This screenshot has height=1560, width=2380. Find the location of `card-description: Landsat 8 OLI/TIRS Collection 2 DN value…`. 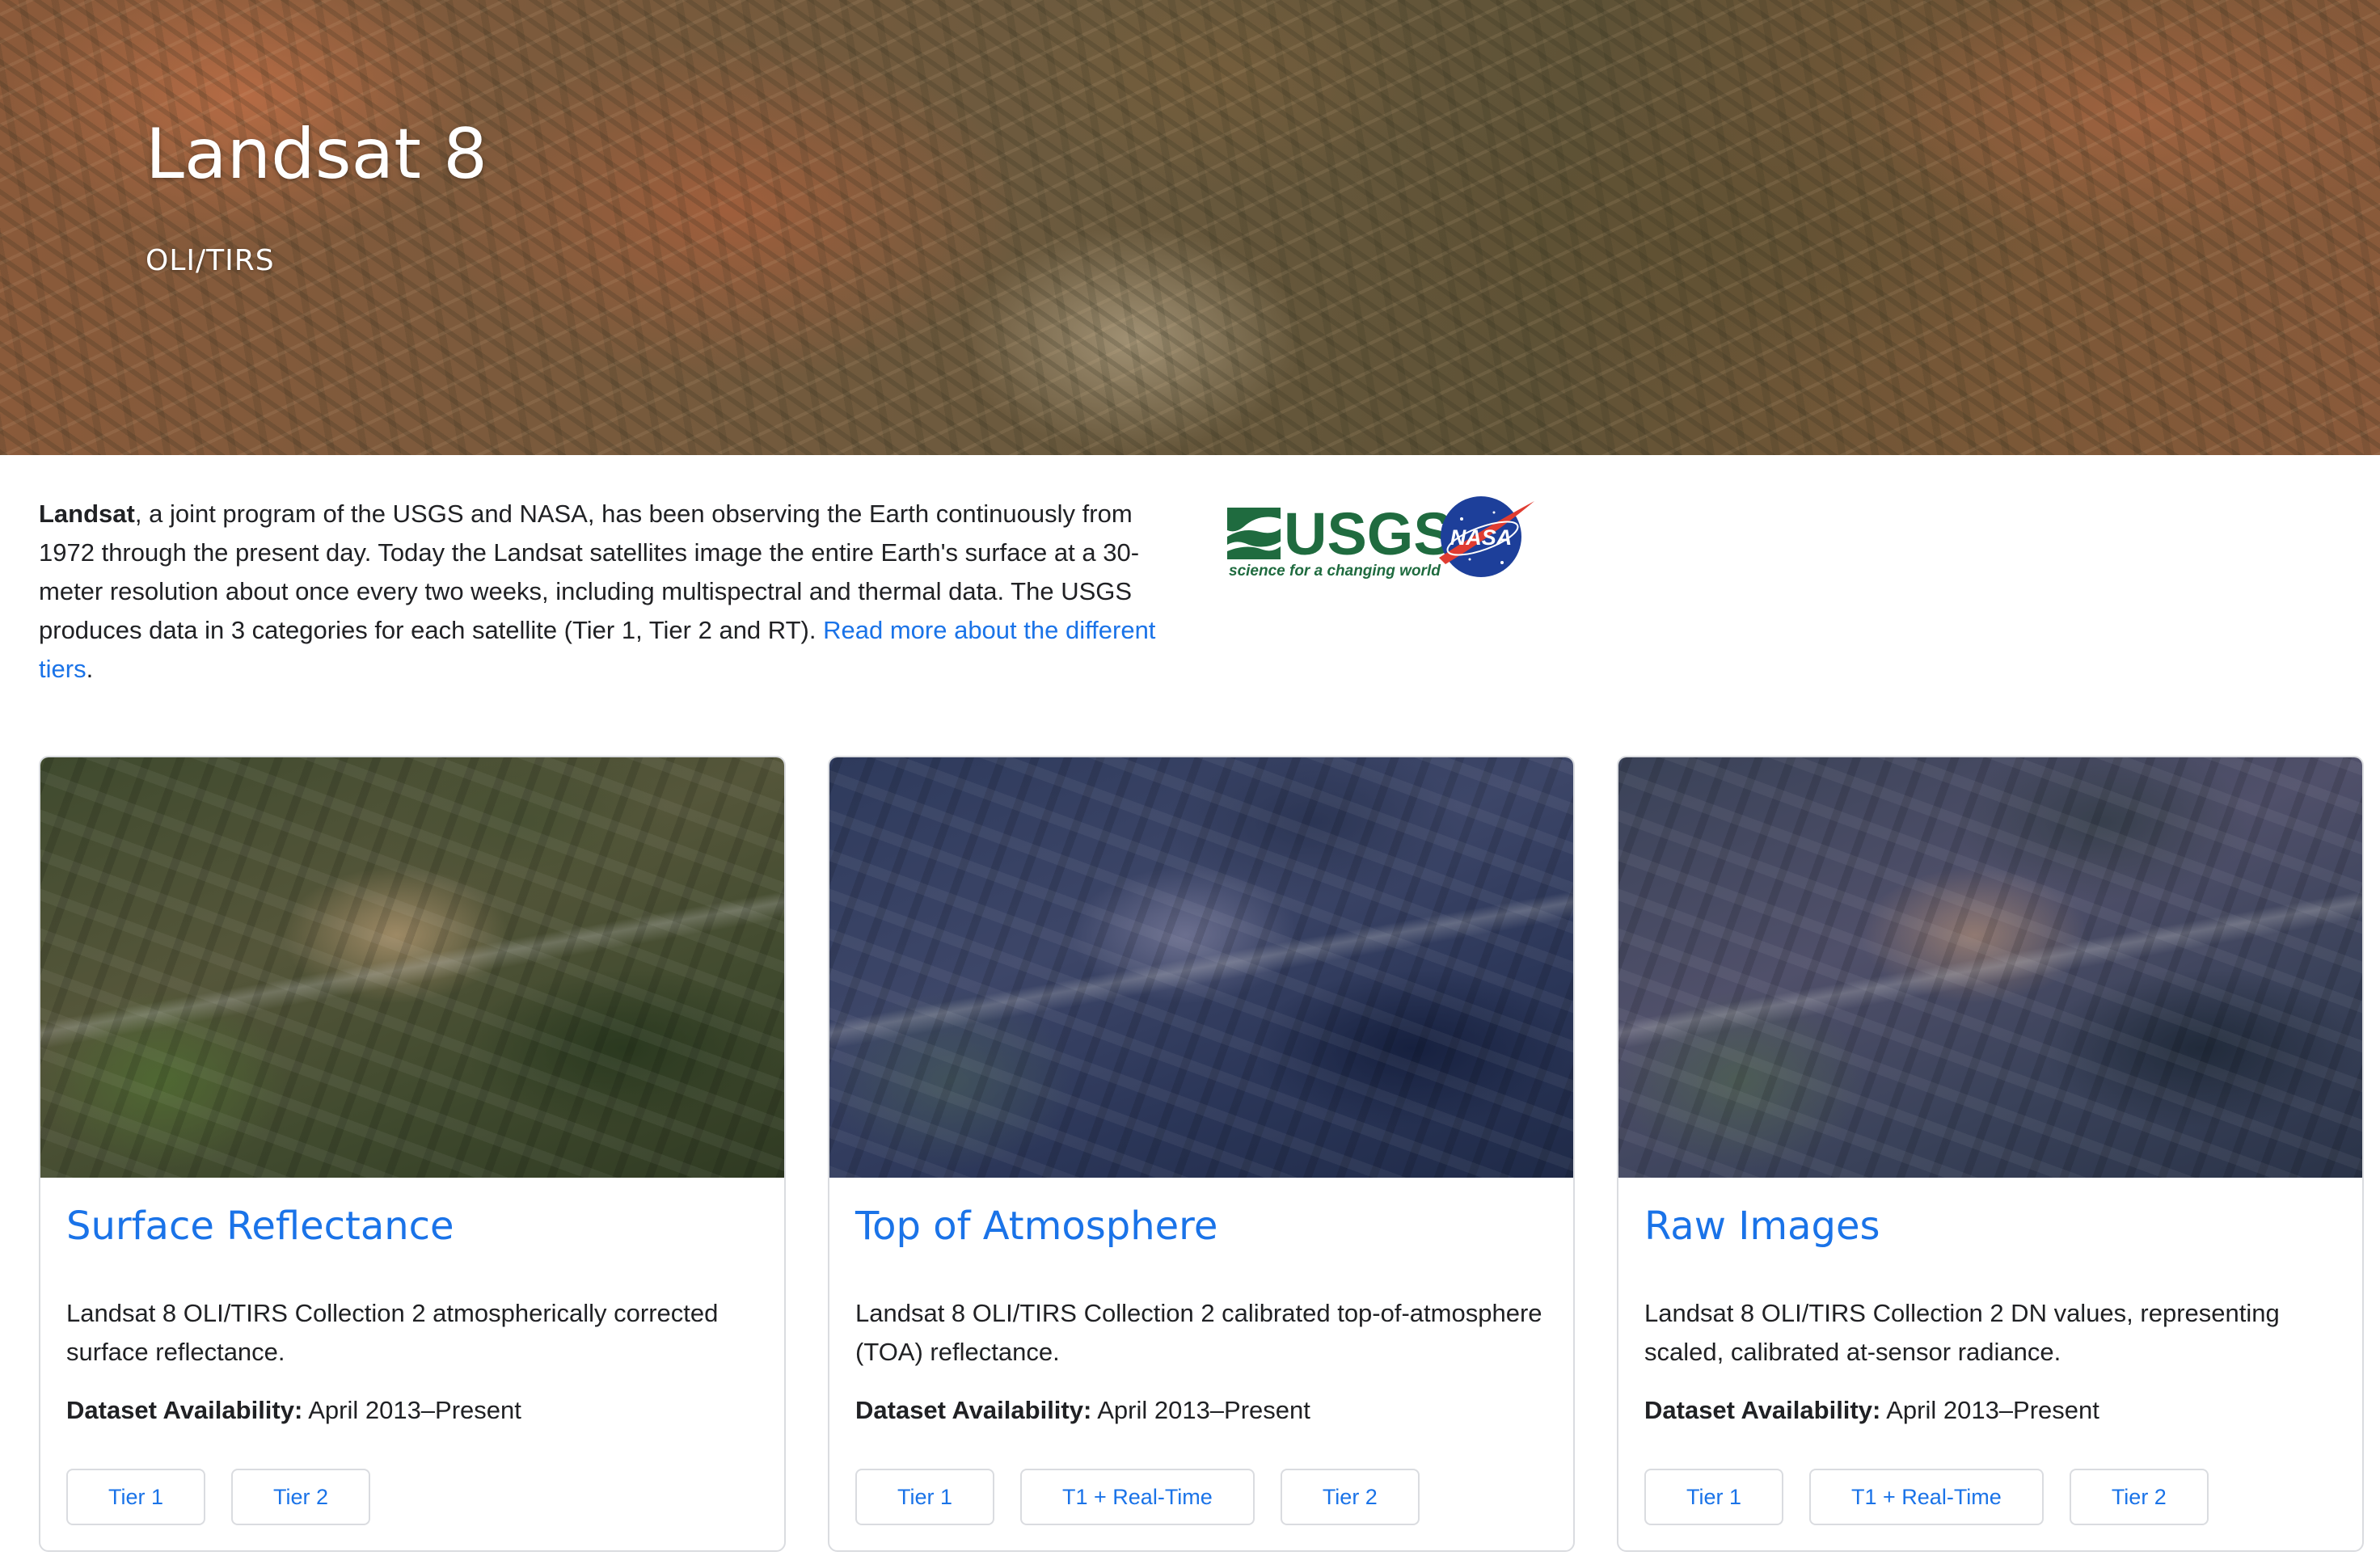

card-description: Landsat 8 OLI/TIRS Collection 2 DN value… is located at coordinates (1962, 1332).